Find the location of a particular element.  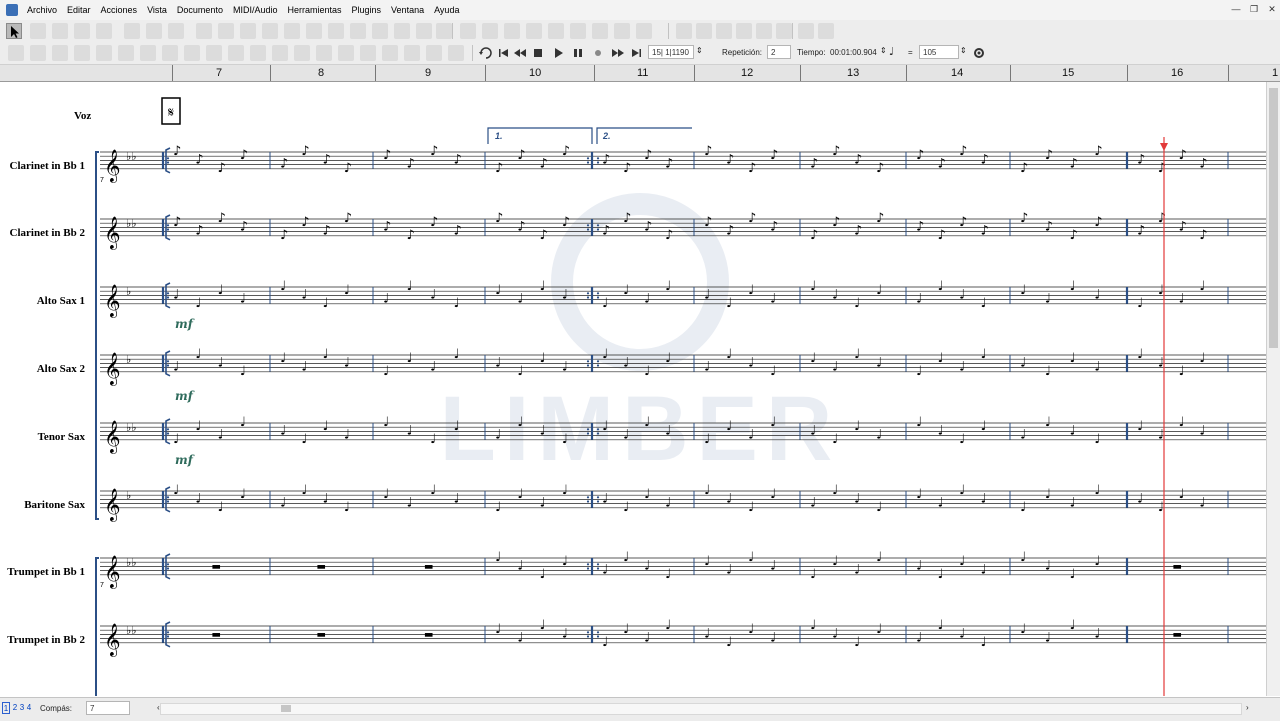

key-signature-icon is located at coordinates (292, 31).